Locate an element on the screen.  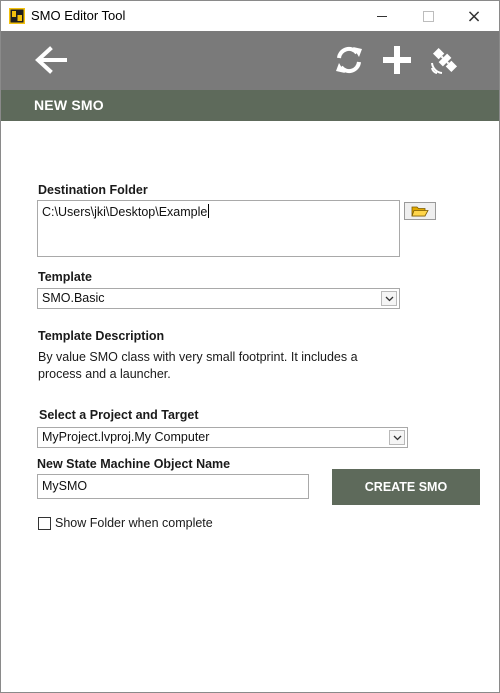
plus-icon is located at coordinates (397, 60).